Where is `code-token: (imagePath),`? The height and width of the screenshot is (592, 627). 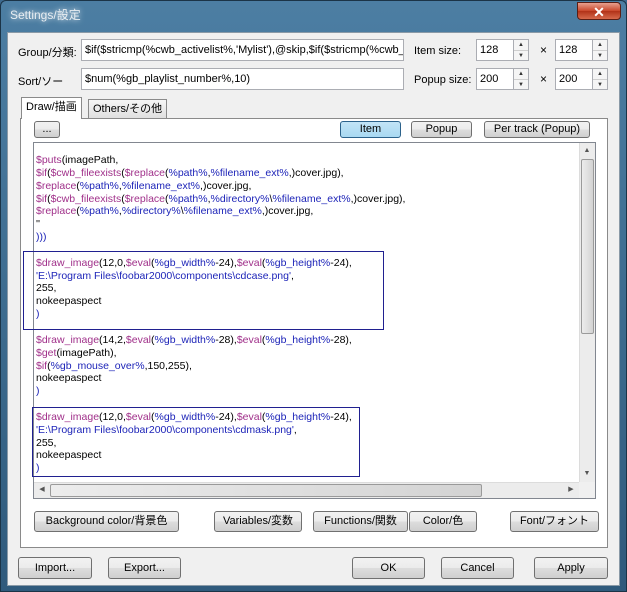 code-token: (imagePath), is located at coordinates (86, 352).